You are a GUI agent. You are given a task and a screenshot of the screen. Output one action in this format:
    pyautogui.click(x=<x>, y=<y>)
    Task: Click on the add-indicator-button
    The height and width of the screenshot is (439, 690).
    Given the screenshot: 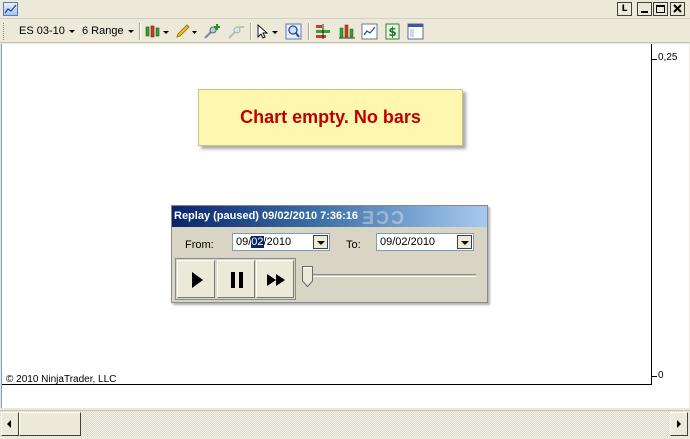 What is the action you would take?
    pyautogui.click(x=212, y=31)
    